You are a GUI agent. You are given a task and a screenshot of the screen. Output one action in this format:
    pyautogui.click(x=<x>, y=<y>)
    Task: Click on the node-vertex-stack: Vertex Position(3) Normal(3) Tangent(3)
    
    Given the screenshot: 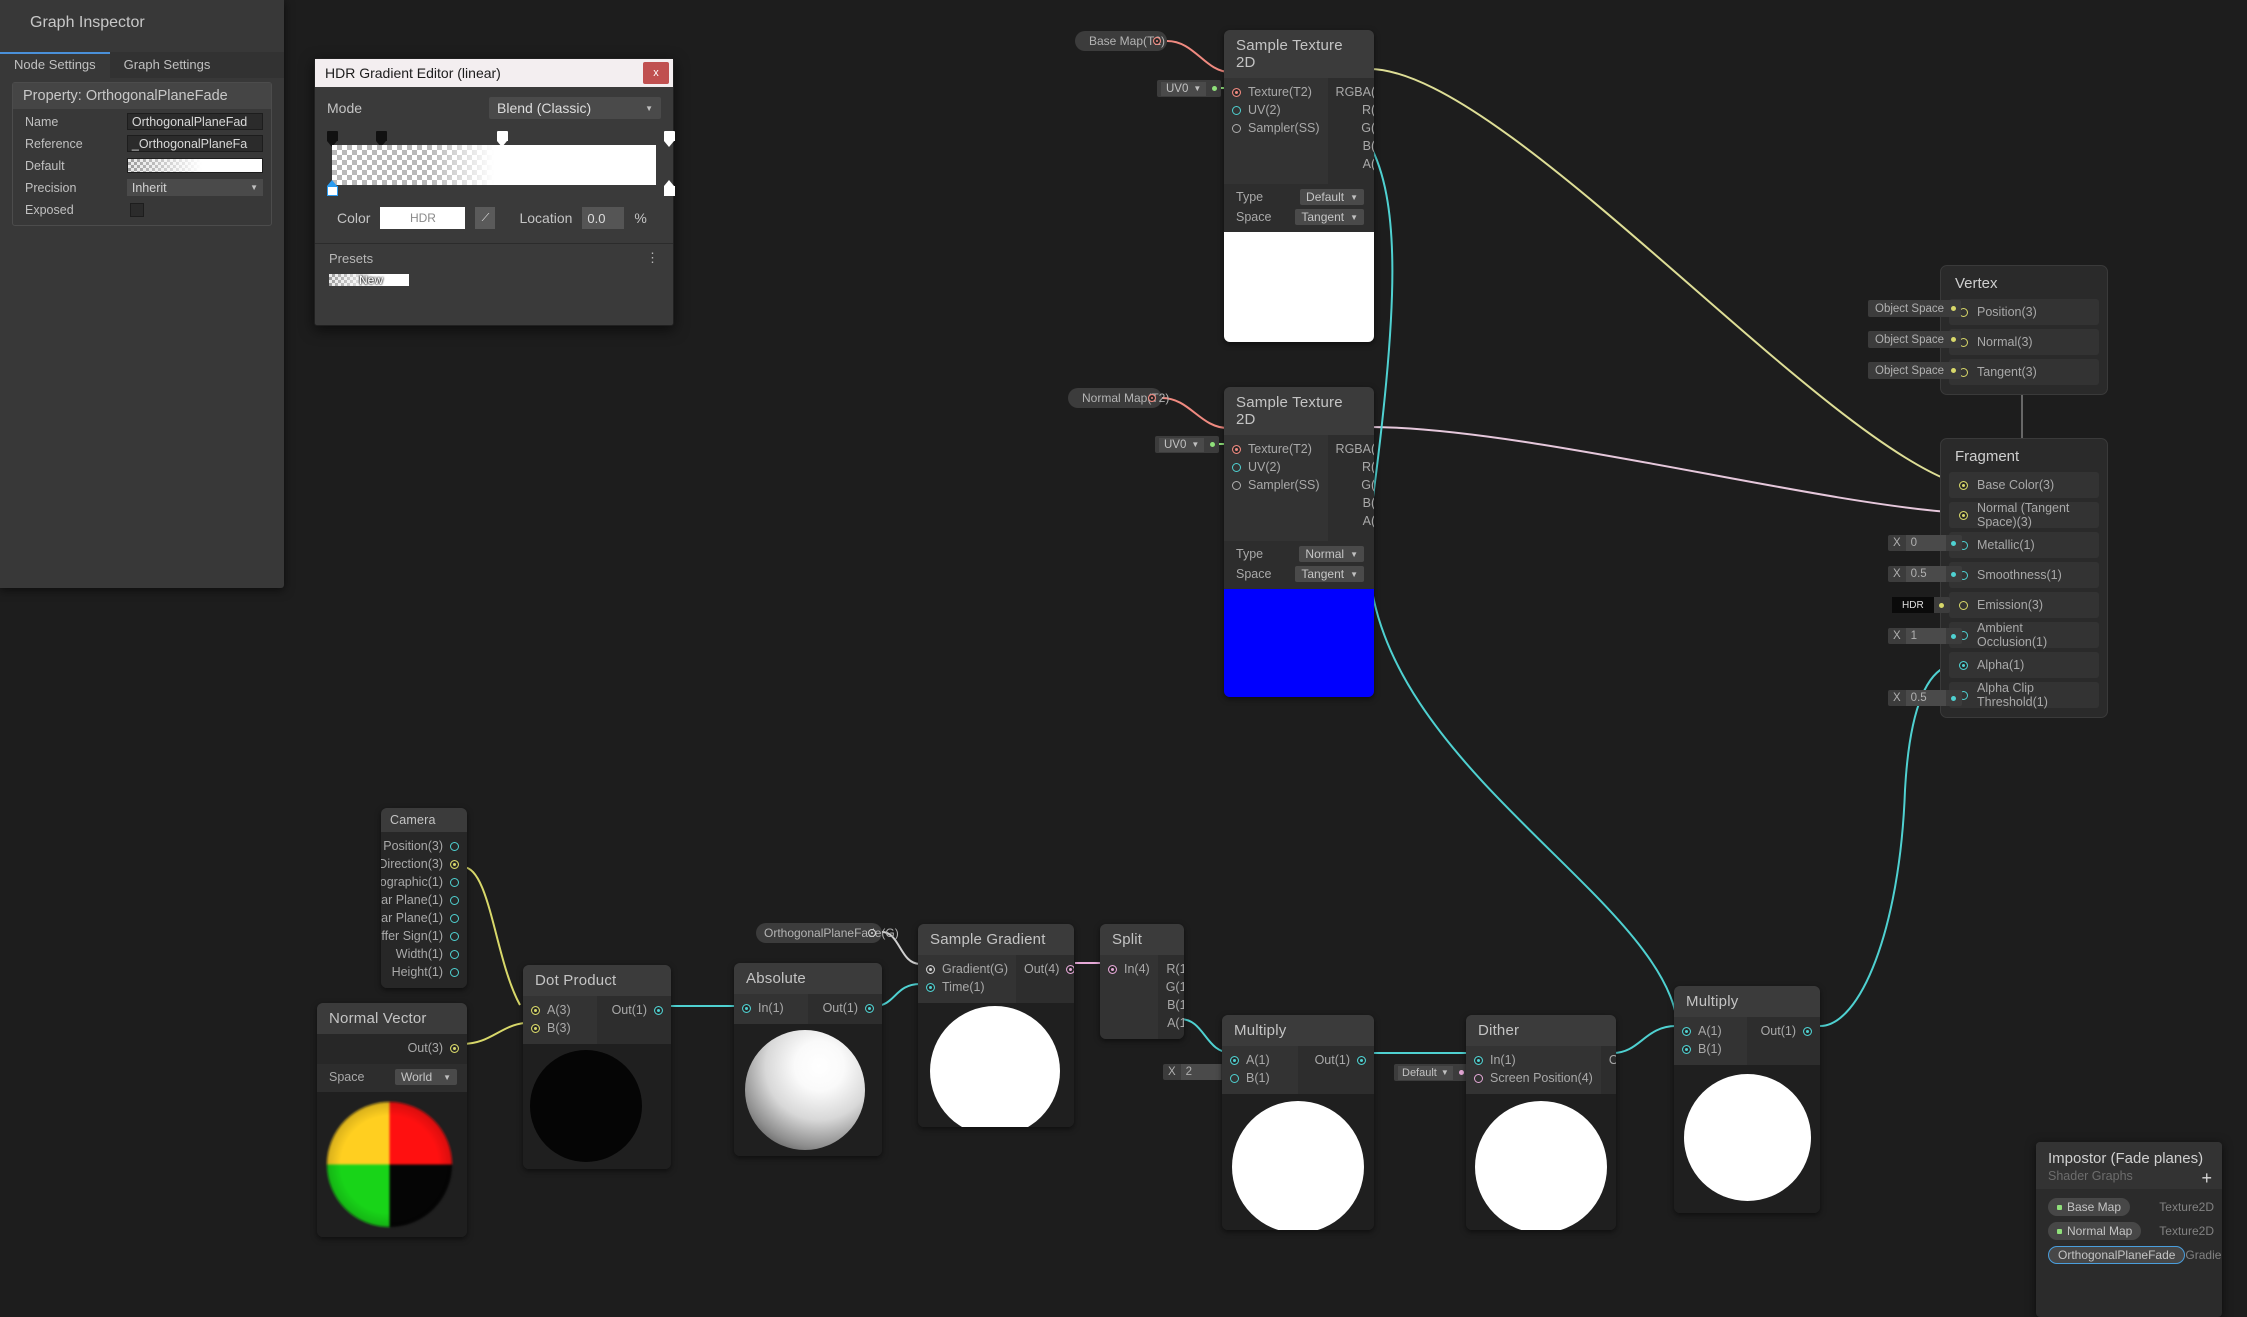 What is the action you would take?
    pyautogui.click(x=2024, y=330)
    